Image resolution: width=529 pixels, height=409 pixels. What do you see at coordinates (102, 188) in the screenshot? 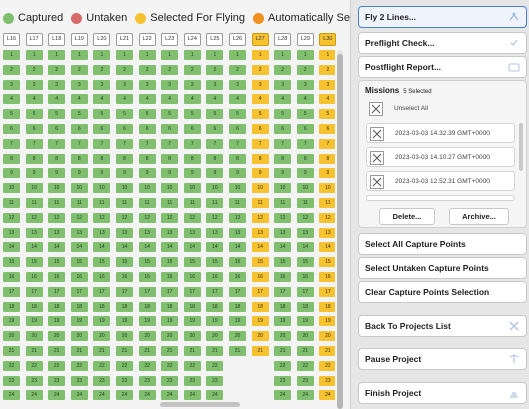
I see `capture-point: 10` at bounding box center [102, 188].